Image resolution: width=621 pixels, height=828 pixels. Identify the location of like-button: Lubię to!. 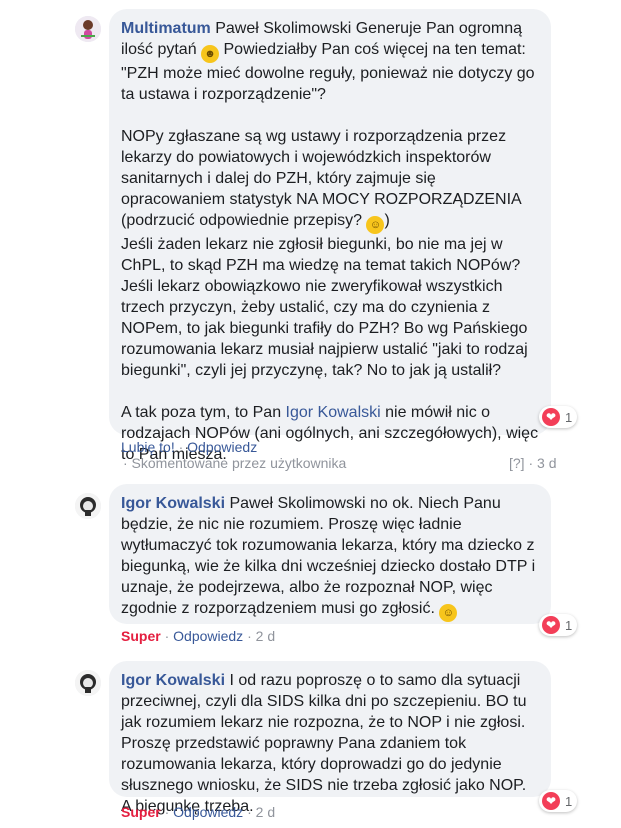
(148, 447).